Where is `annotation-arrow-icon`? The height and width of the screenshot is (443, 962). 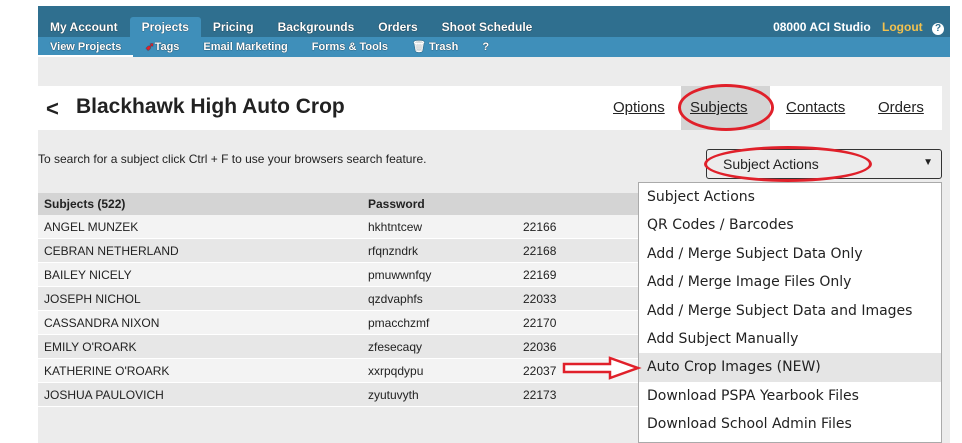
annotation-arrow-icon is located at coordinates (602, 368).